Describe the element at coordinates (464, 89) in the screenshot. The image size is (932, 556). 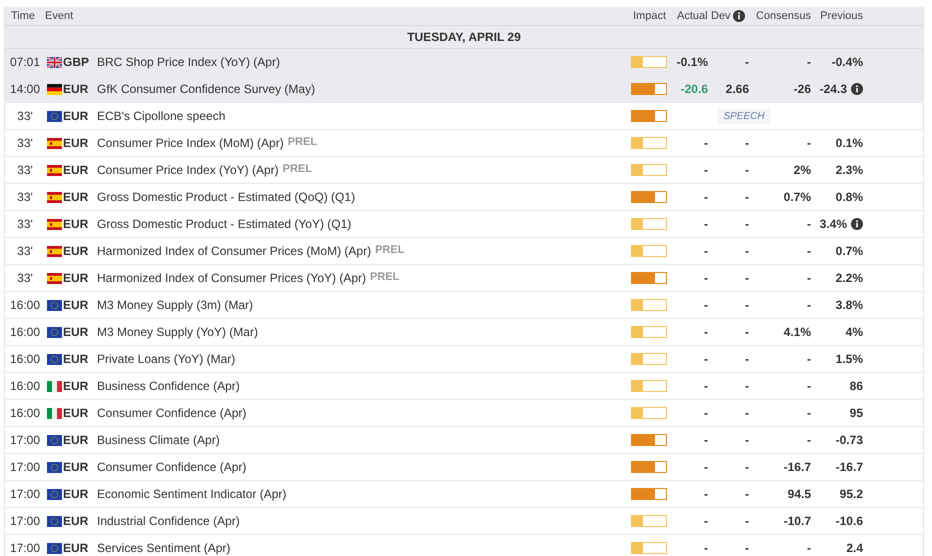
I see `event-row: 14:00 EUR GfK Consumer Confidence Survey (May) -20.6 2.66 -26 -24.3` at that location.